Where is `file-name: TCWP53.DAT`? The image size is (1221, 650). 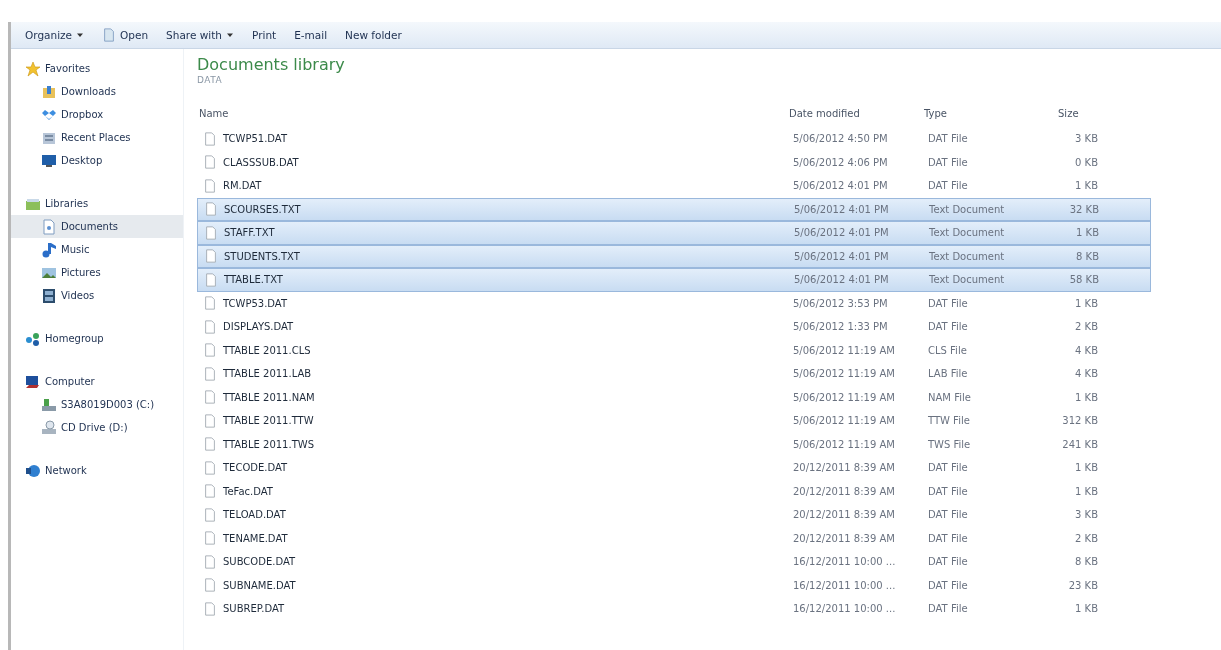 file-name: TCWP53.DAT is located at coordinates (255, 303).